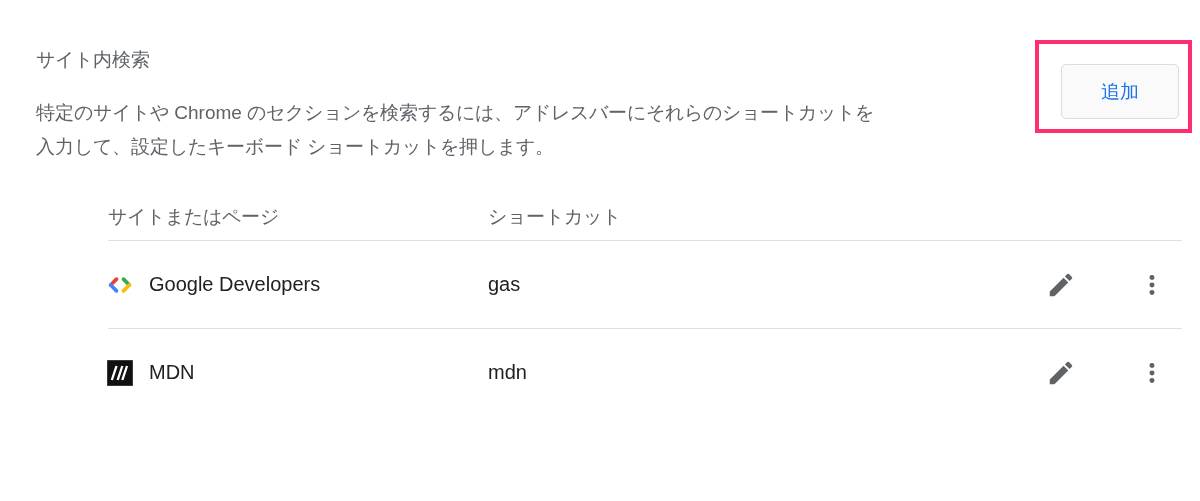 The image size is (1200, 501). What do you see at coordinates (172, 372) in the screenshot?
I see `site-name: MDN` at bounding box center [172, 372].